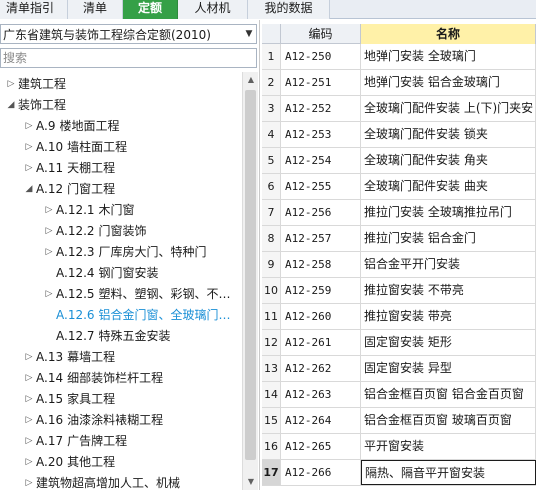  I want to click on row-number-cell: 11, so click(271, 316).